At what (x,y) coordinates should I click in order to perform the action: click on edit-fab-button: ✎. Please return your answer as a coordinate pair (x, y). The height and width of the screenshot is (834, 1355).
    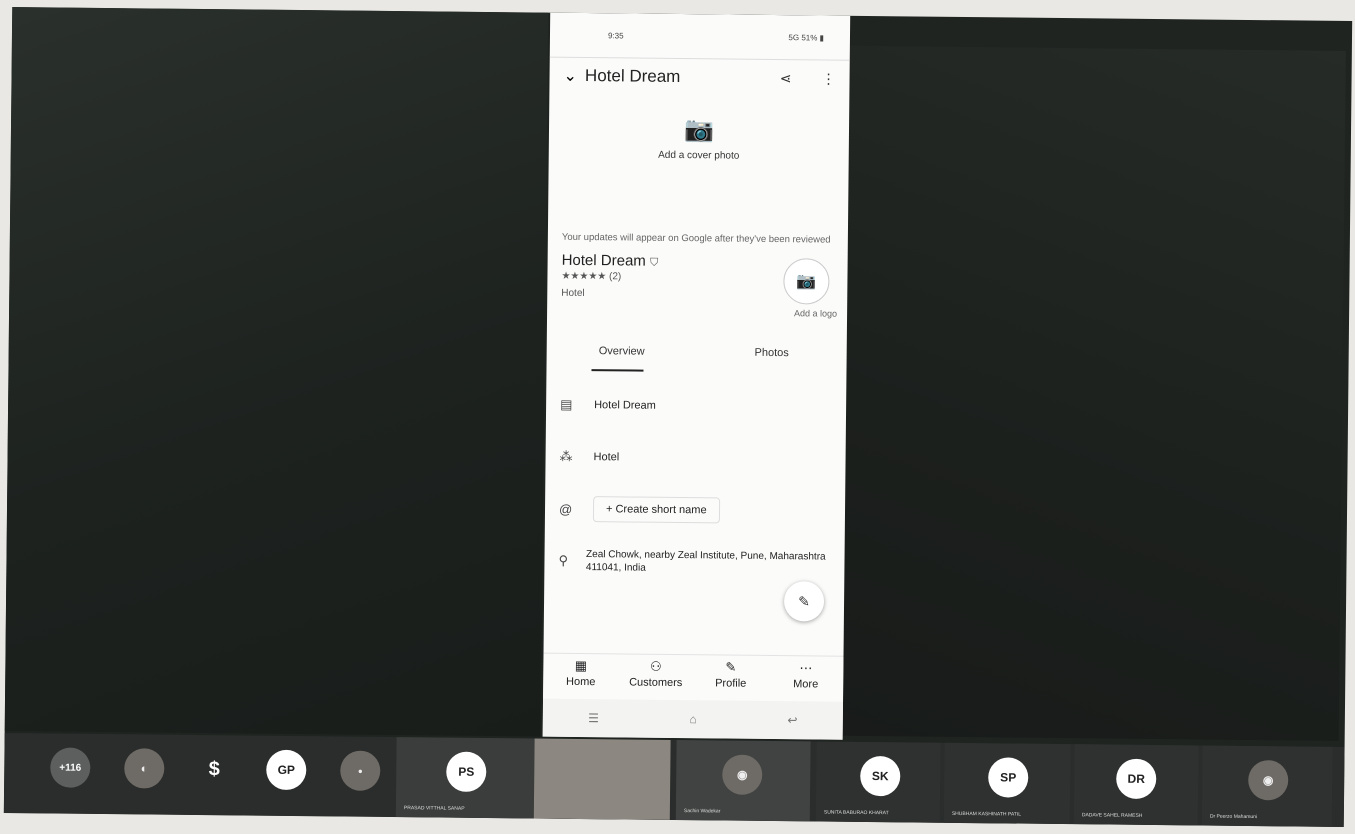
    Looking at the image, I should click on (804, 601).